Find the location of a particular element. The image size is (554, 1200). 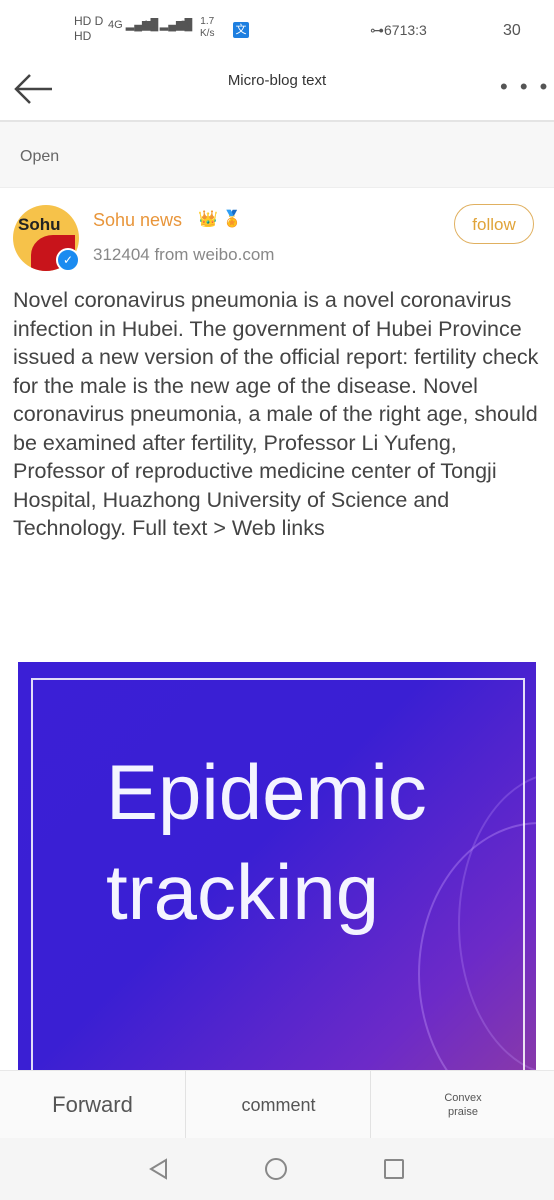

clock: 30 is located at coordinates (512, 30).